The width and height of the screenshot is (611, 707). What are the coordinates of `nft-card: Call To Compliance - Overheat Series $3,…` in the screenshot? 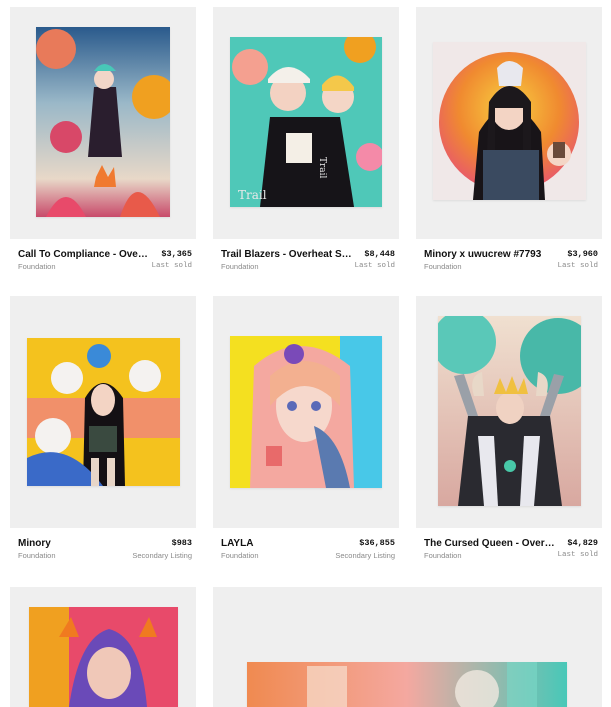 It's located at (103, 143).